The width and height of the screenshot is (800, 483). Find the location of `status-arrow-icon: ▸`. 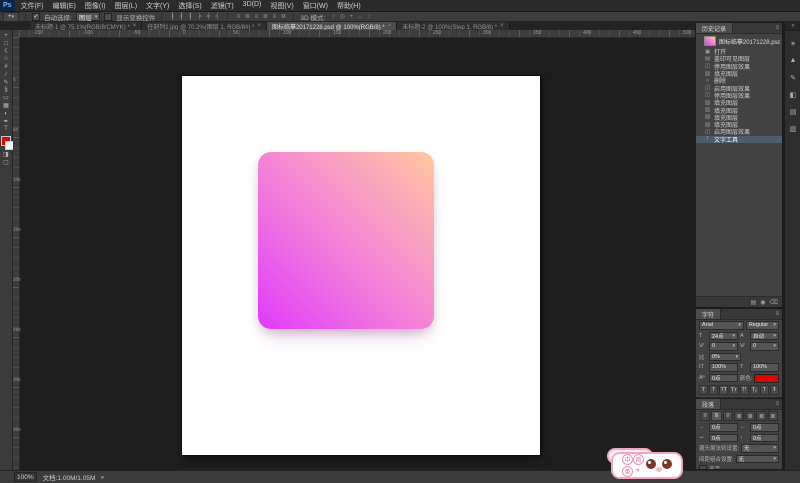

status-arrow-icon: ▸ is located at coordinates (102, 477).